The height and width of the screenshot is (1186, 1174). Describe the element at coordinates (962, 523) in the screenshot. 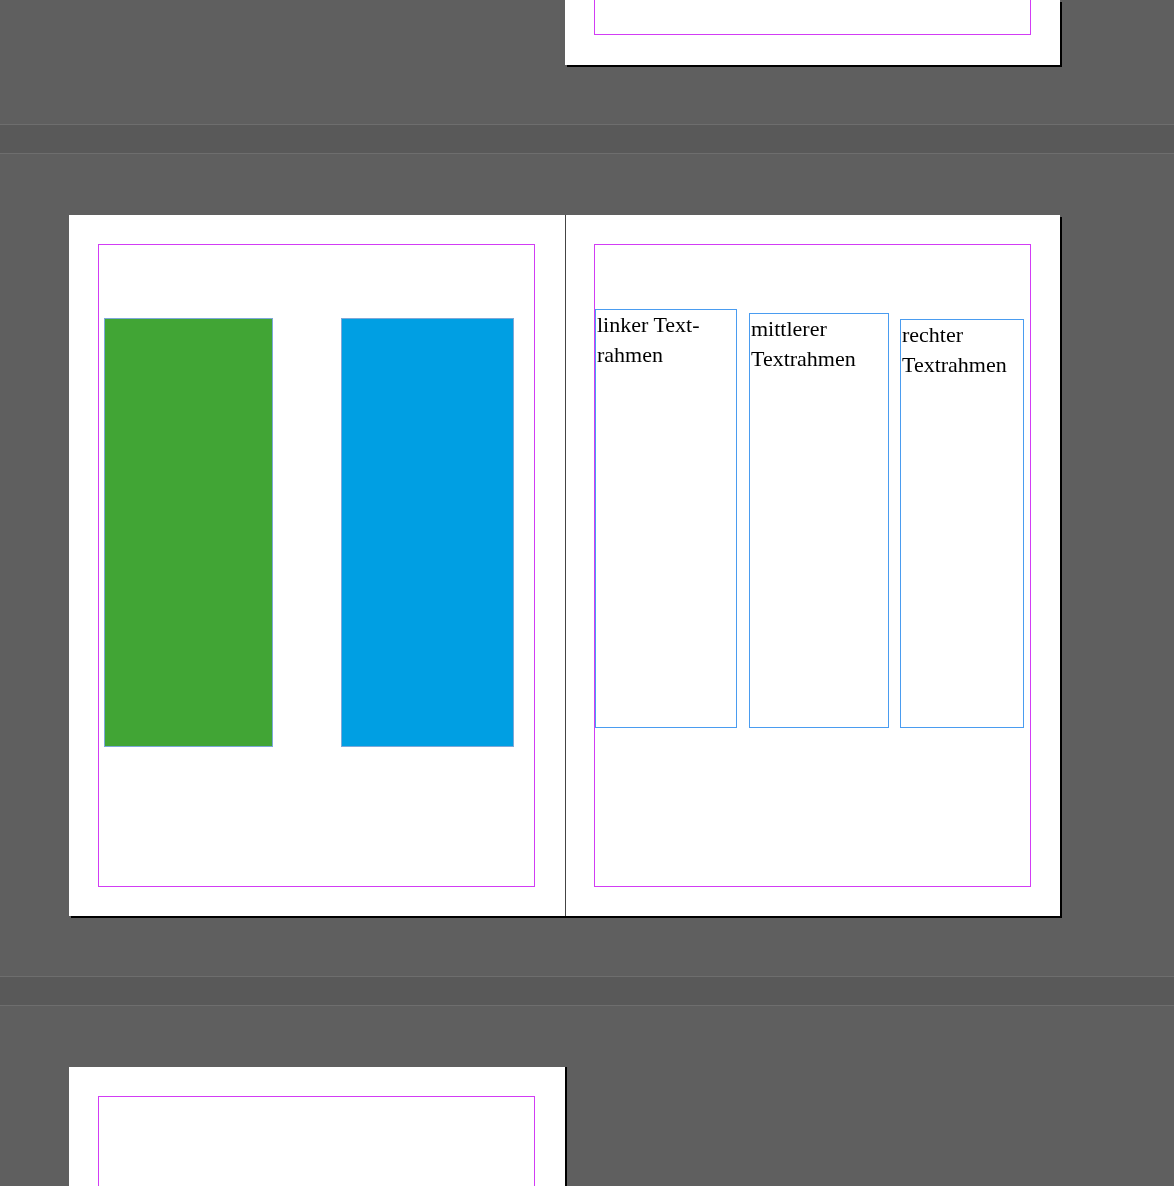

I see `text-frame: rechter Textrahmen` at that location.